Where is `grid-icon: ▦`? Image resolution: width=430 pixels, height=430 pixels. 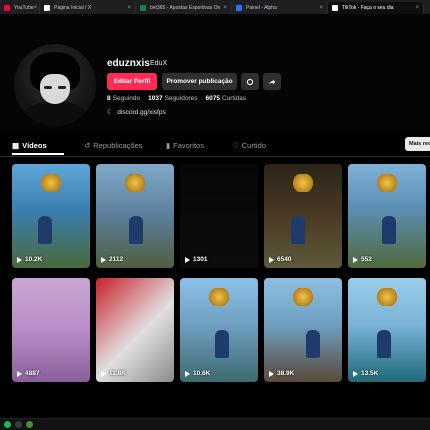
grid-icon: ▦ is located at coordinates (16, 145).